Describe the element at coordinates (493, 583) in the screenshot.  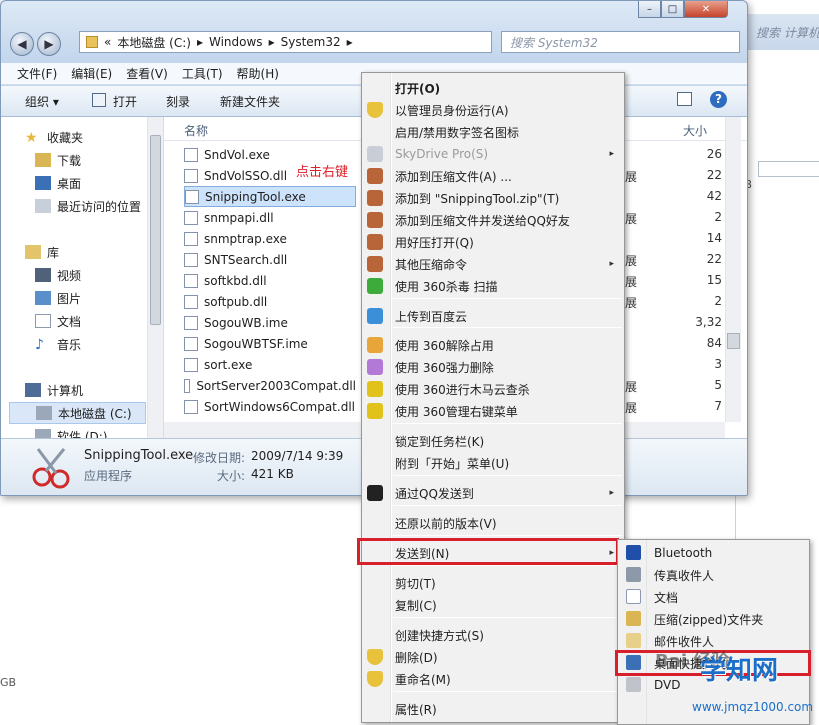
I see `context-item-21: 剪切(T)` at that location.